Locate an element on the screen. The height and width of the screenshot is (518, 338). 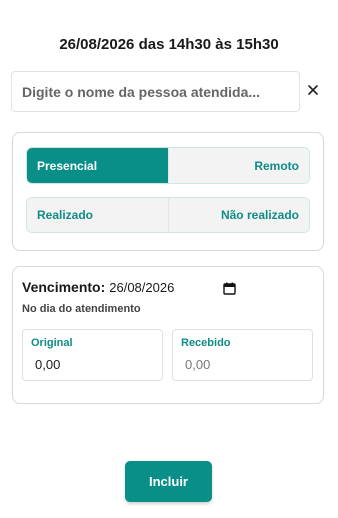
appointment-title: 26/08/2026 das 14h30 às 15h30 is located at coordinates (169, 44).